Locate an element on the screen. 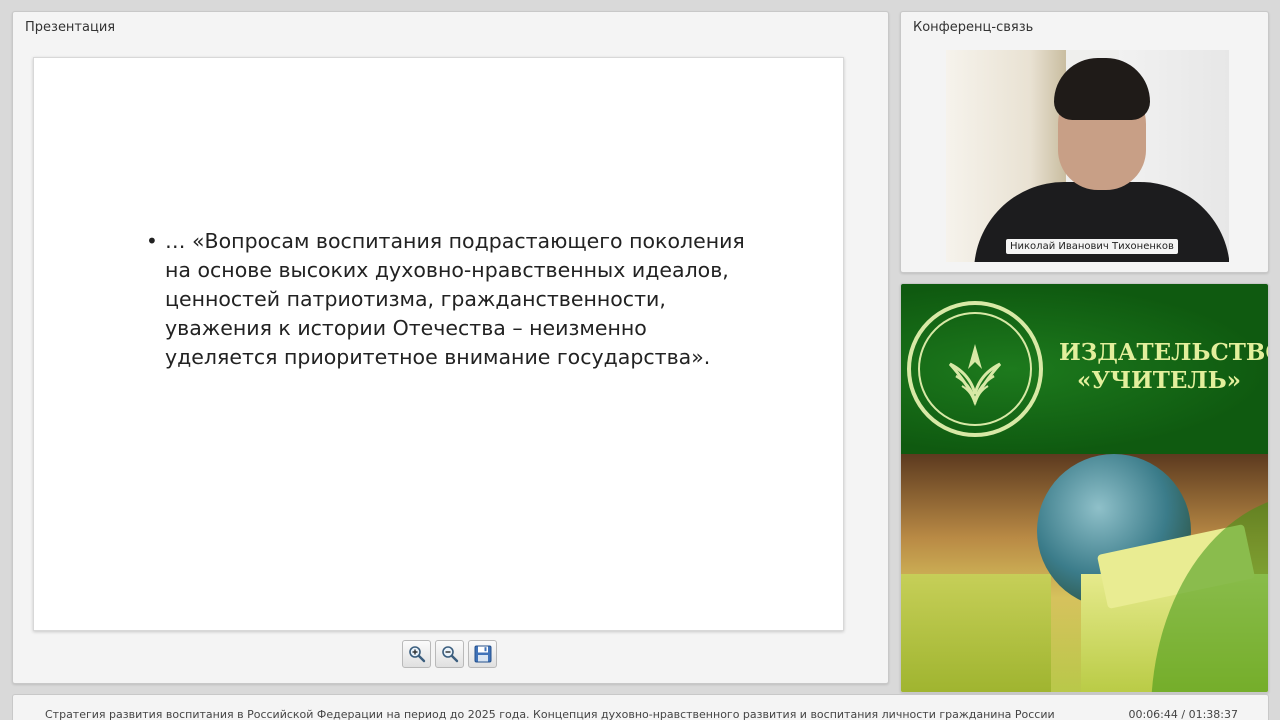  publisher-logo is located at coordinates (975, 369).